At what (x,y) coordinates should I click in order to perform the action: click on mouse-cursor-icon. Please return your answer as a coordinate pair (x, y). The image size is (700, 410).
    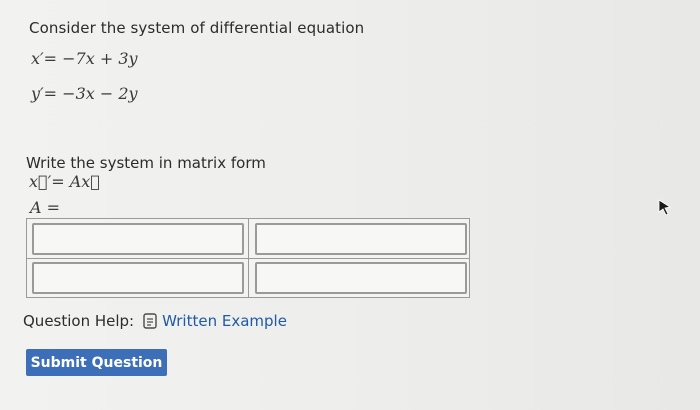
    Looking at the image, I should click on (665, 207).